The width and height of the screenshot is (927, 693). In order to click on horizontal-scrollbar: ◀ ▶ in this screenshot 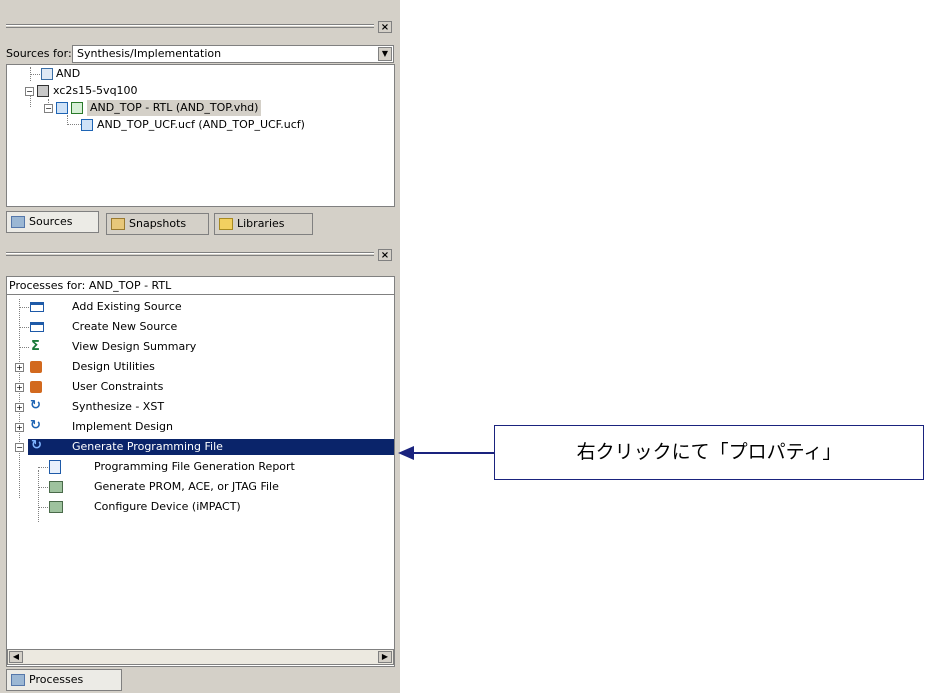, I will do `click(200, 657)`.